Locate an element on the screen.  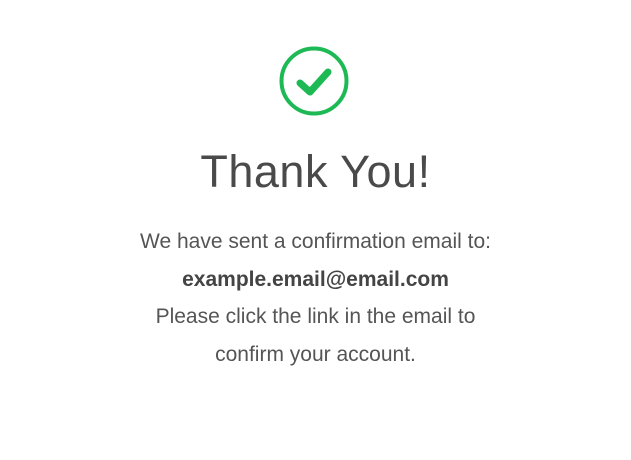
message-line-click: Please click the link in the email to is located at coordinates (315, 316).